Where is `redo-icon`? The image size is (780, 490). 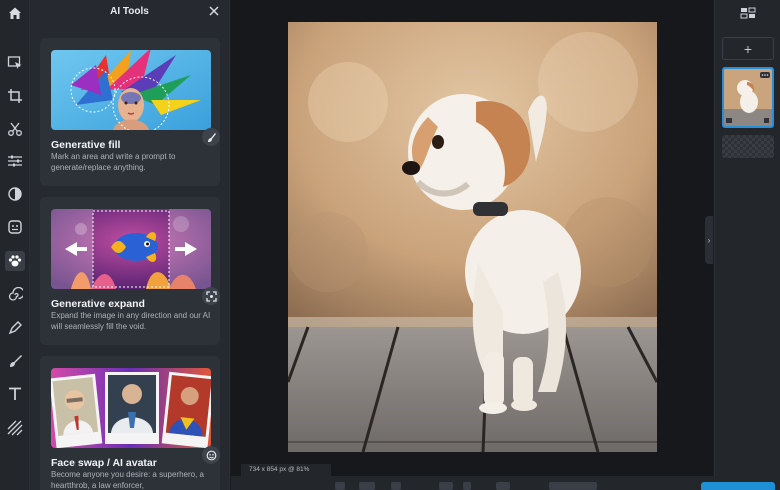 redo-icon is located at coordinates (467, 486).